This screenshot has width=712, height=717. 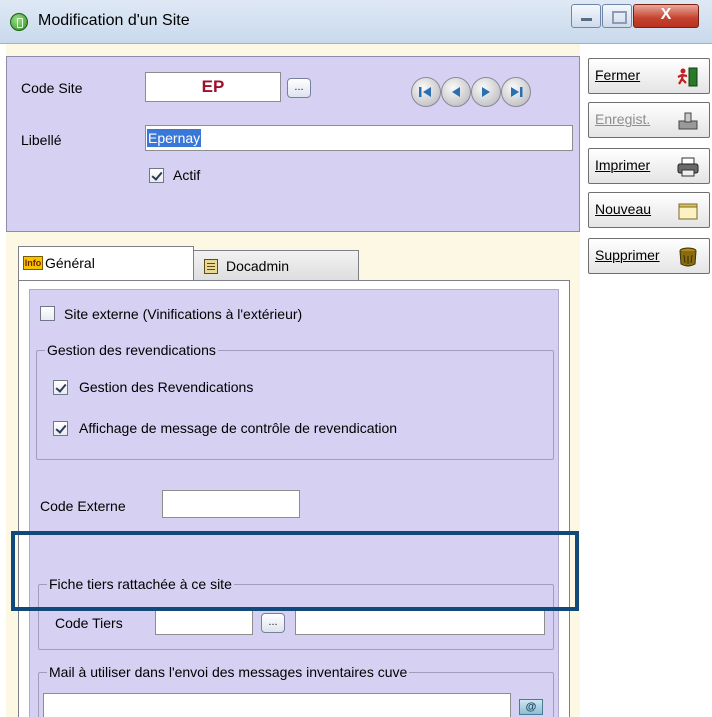 What do you see at coordinates (70, 263) in the screenshot?
I see `tab-general-label: Général` at bounding box center [70, 263].